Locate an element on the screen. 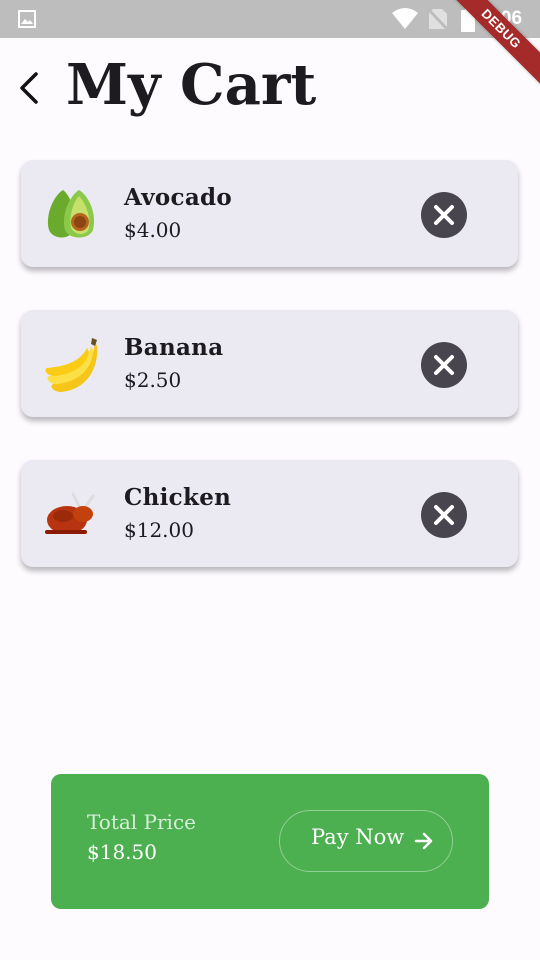  back-button is located at coordinates (30, 88).